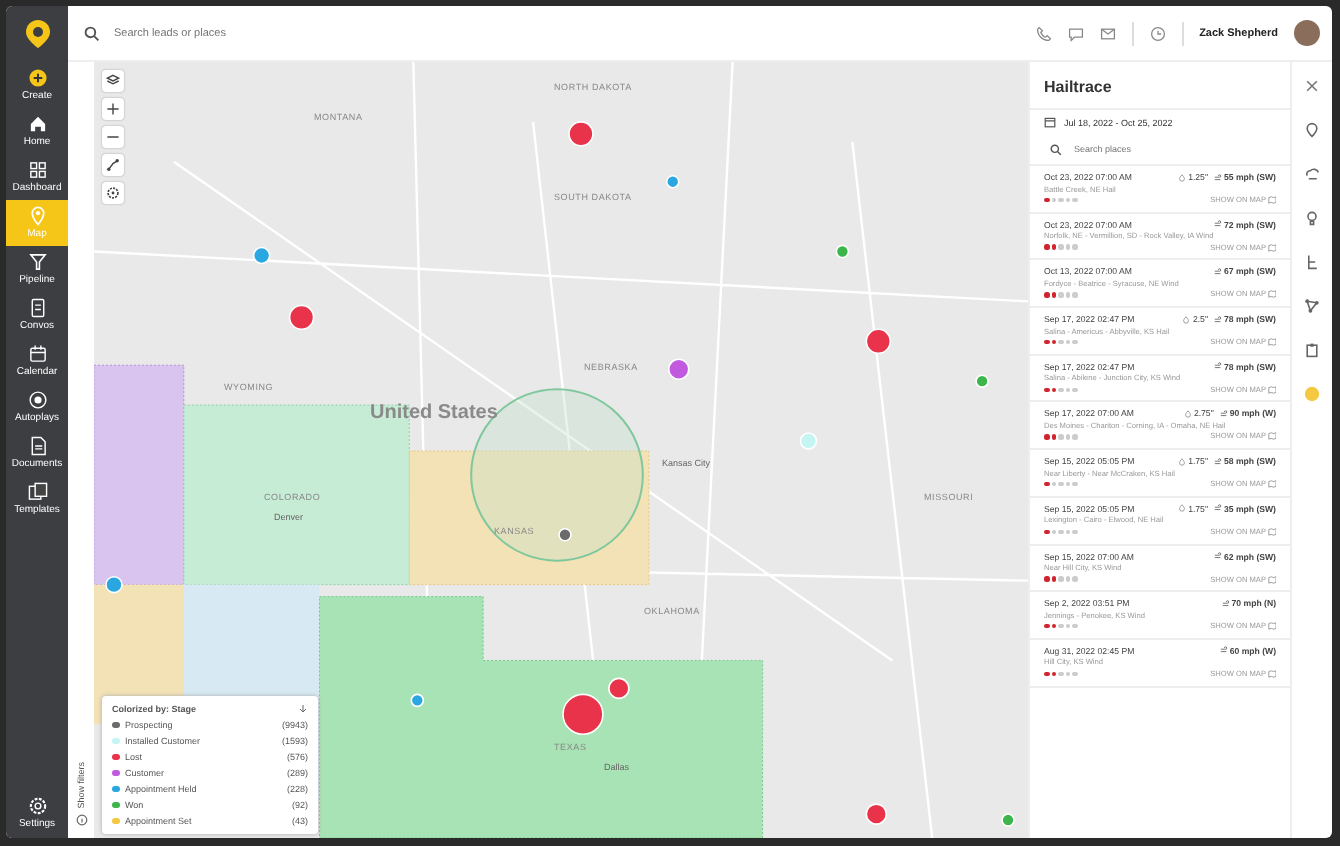 Image resolution: width=1340 pixels, height=846 pixels. Describe the element at coordinates (1078, 88) in the screenshot. I see `panel-title: Hailtrace` at that location.